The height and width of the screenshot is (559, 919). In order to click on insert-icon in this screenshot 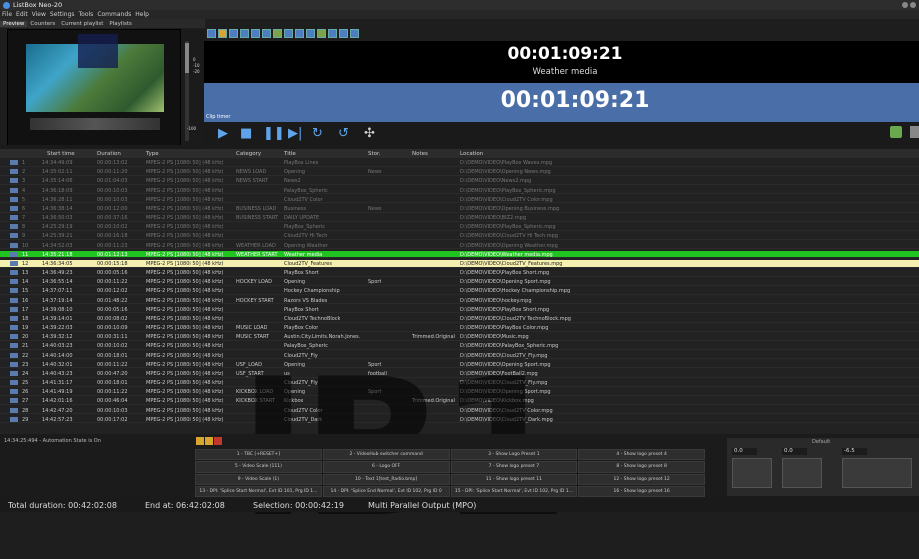, I will do `click(266, 33)`.